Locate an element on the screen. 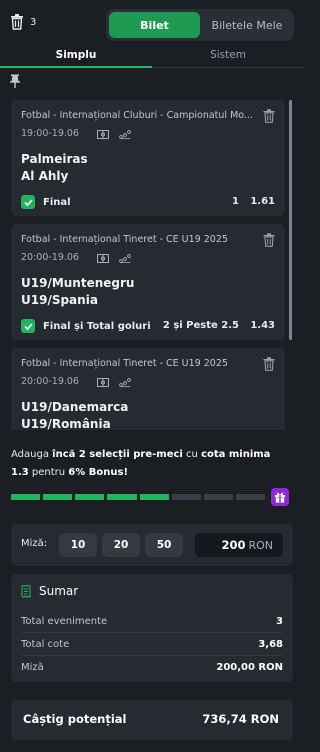  summary-row-label: Miză is located at coordinates (32, 667).